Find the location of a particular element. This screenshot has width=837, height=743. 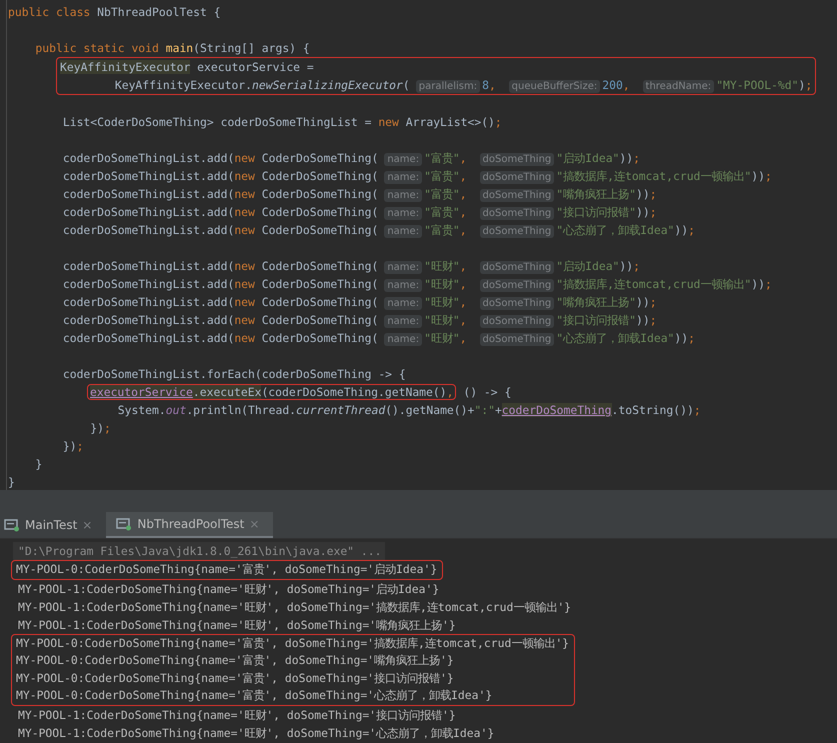

code-line: coderDoSomeThingList.add(new CoderDoSomeThing( name: "富贵", doSomeThing "搞数据库,连tomcat,crud一顿输出")); is located at coordinates (417, 176).